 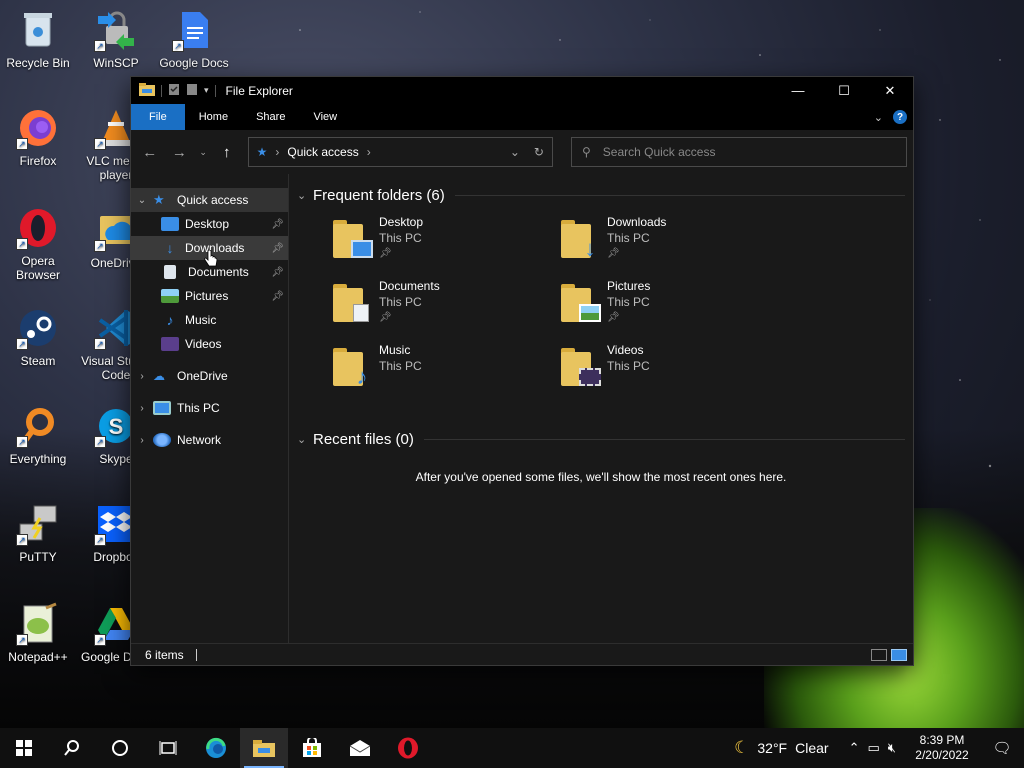 I want to click on forward-button: →, so click(x=180, y=152).